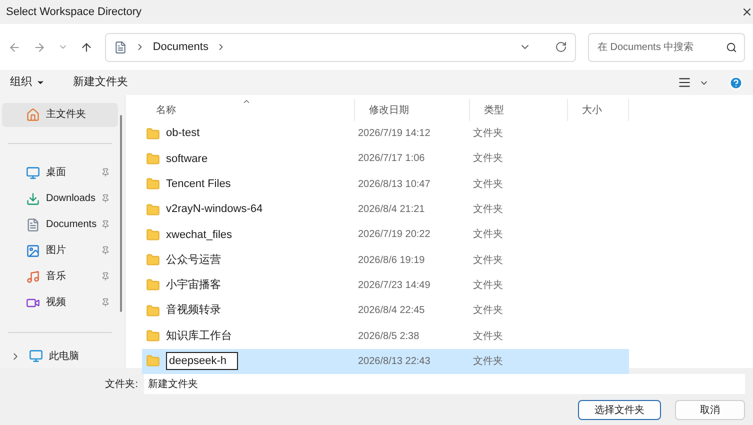 The image size is (753, 425). Describe the element at coordinates (731, 47) in the screenshot. I see `search-icon` at that location.